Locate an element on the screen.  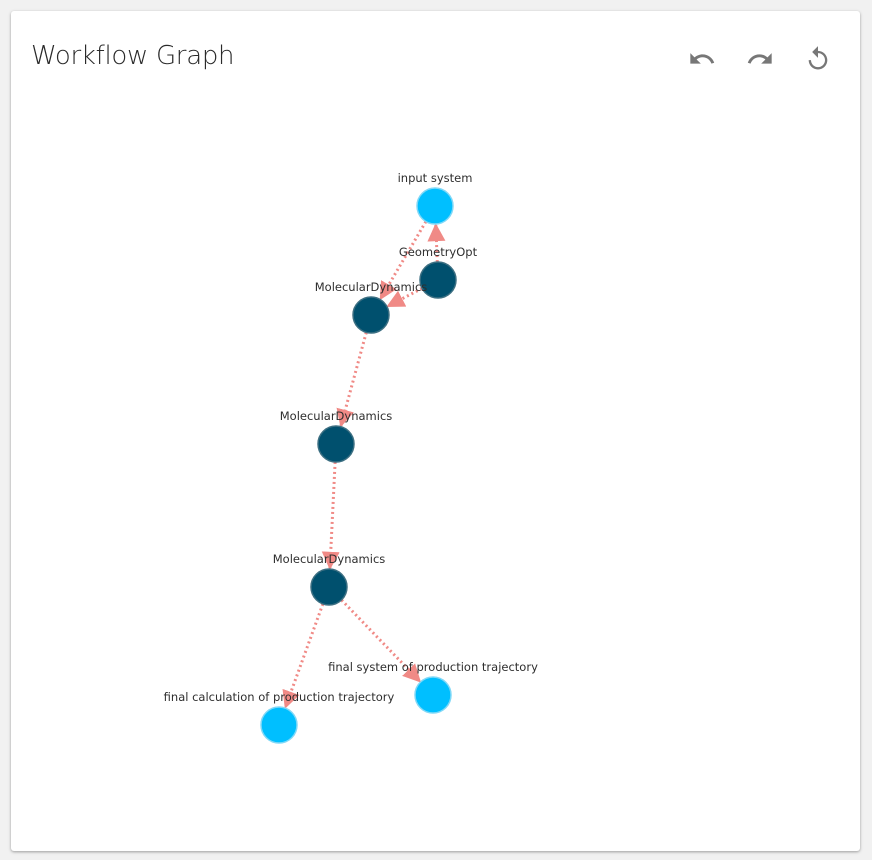
graph-node: input system is located at coordinates (435, 198).